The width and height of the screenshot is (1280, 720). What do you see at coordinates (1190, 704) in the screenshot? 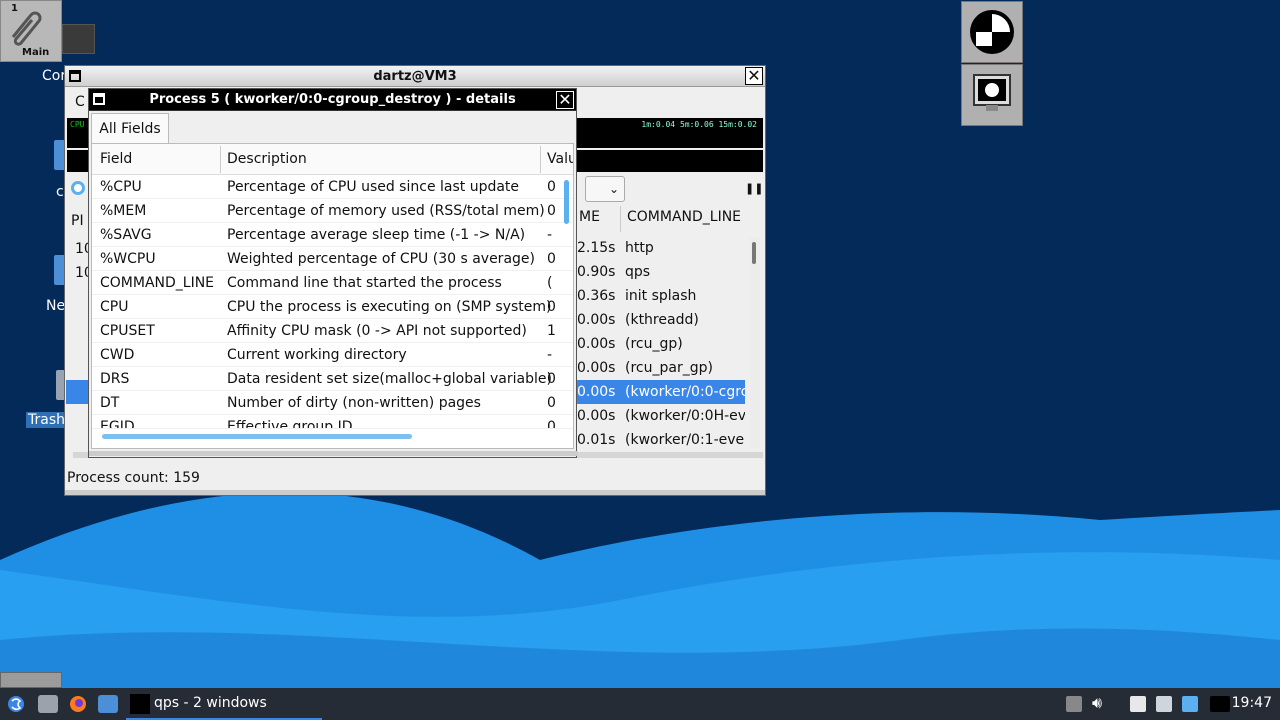
I see `update-notifier-icon` at bounding box center [1190, 704].